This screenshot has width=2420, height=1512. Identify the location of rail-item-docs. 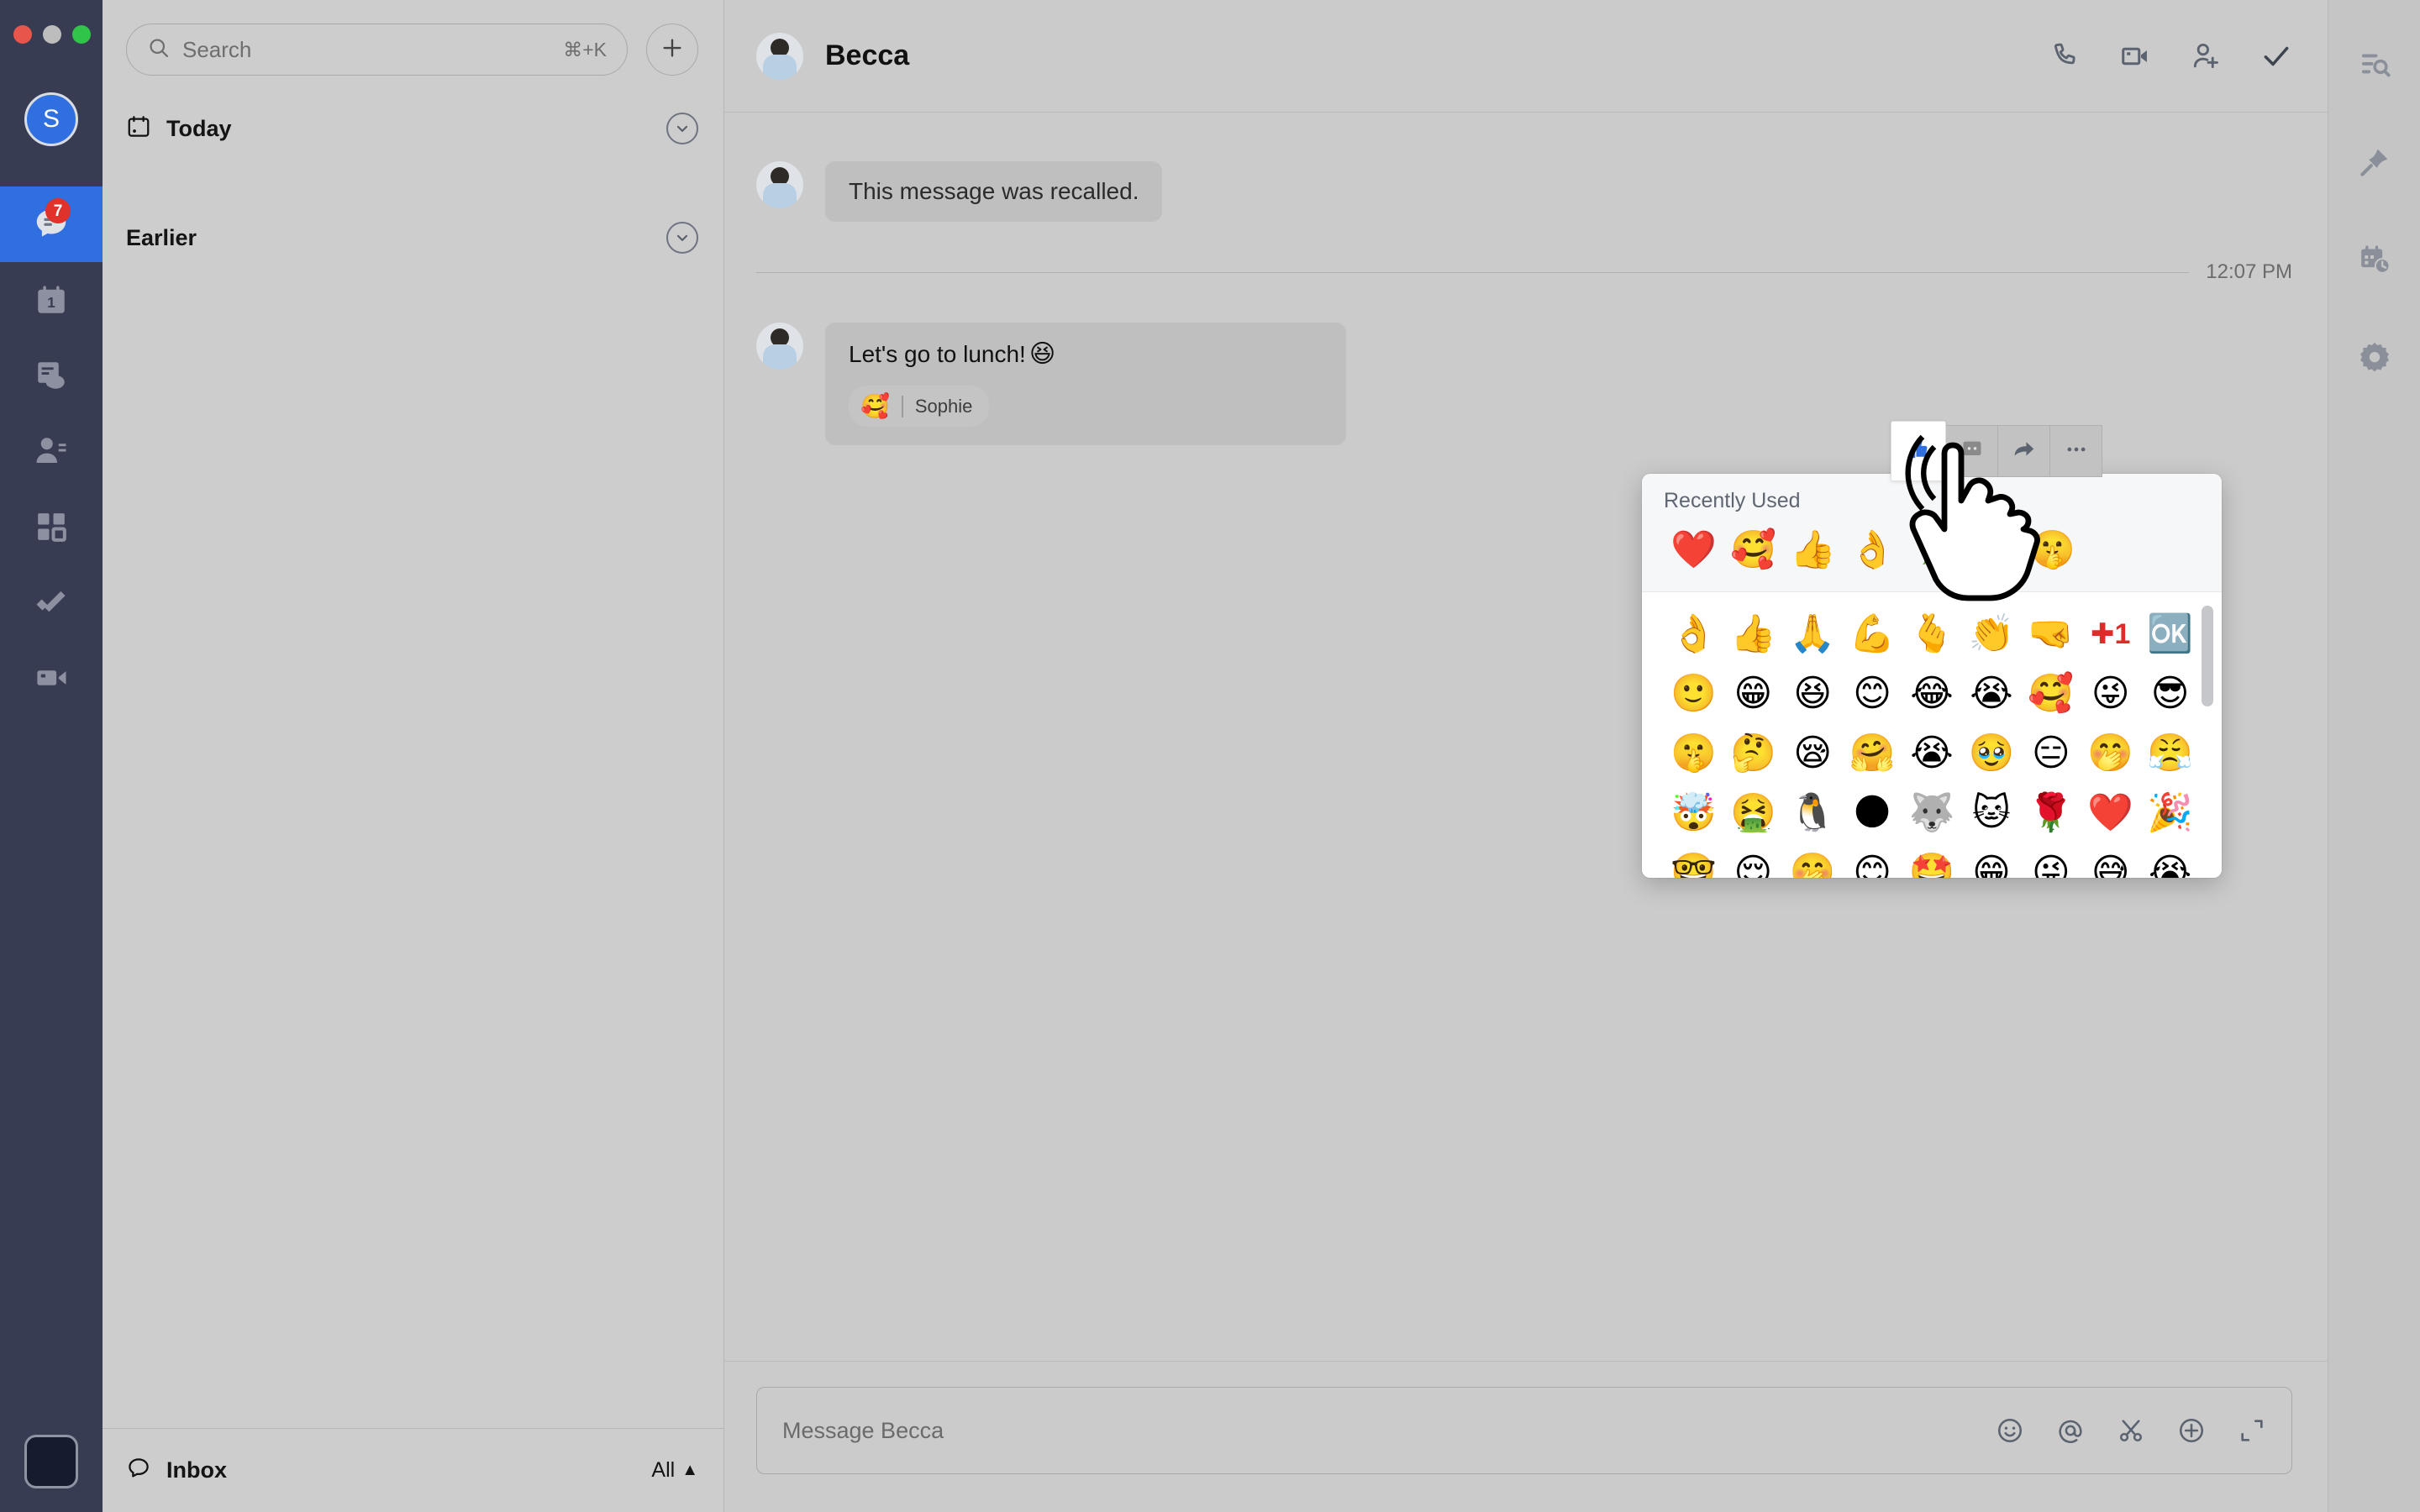
(52, 375).